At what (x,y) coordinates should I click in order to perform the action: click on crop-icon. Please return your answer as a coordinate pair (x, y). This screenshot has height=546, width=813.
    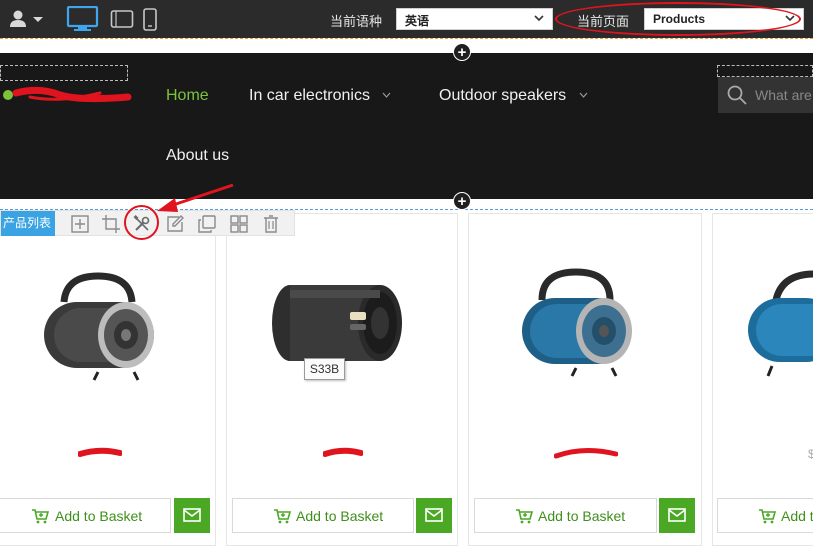
    Looking at the image, I should click on (111, 224).